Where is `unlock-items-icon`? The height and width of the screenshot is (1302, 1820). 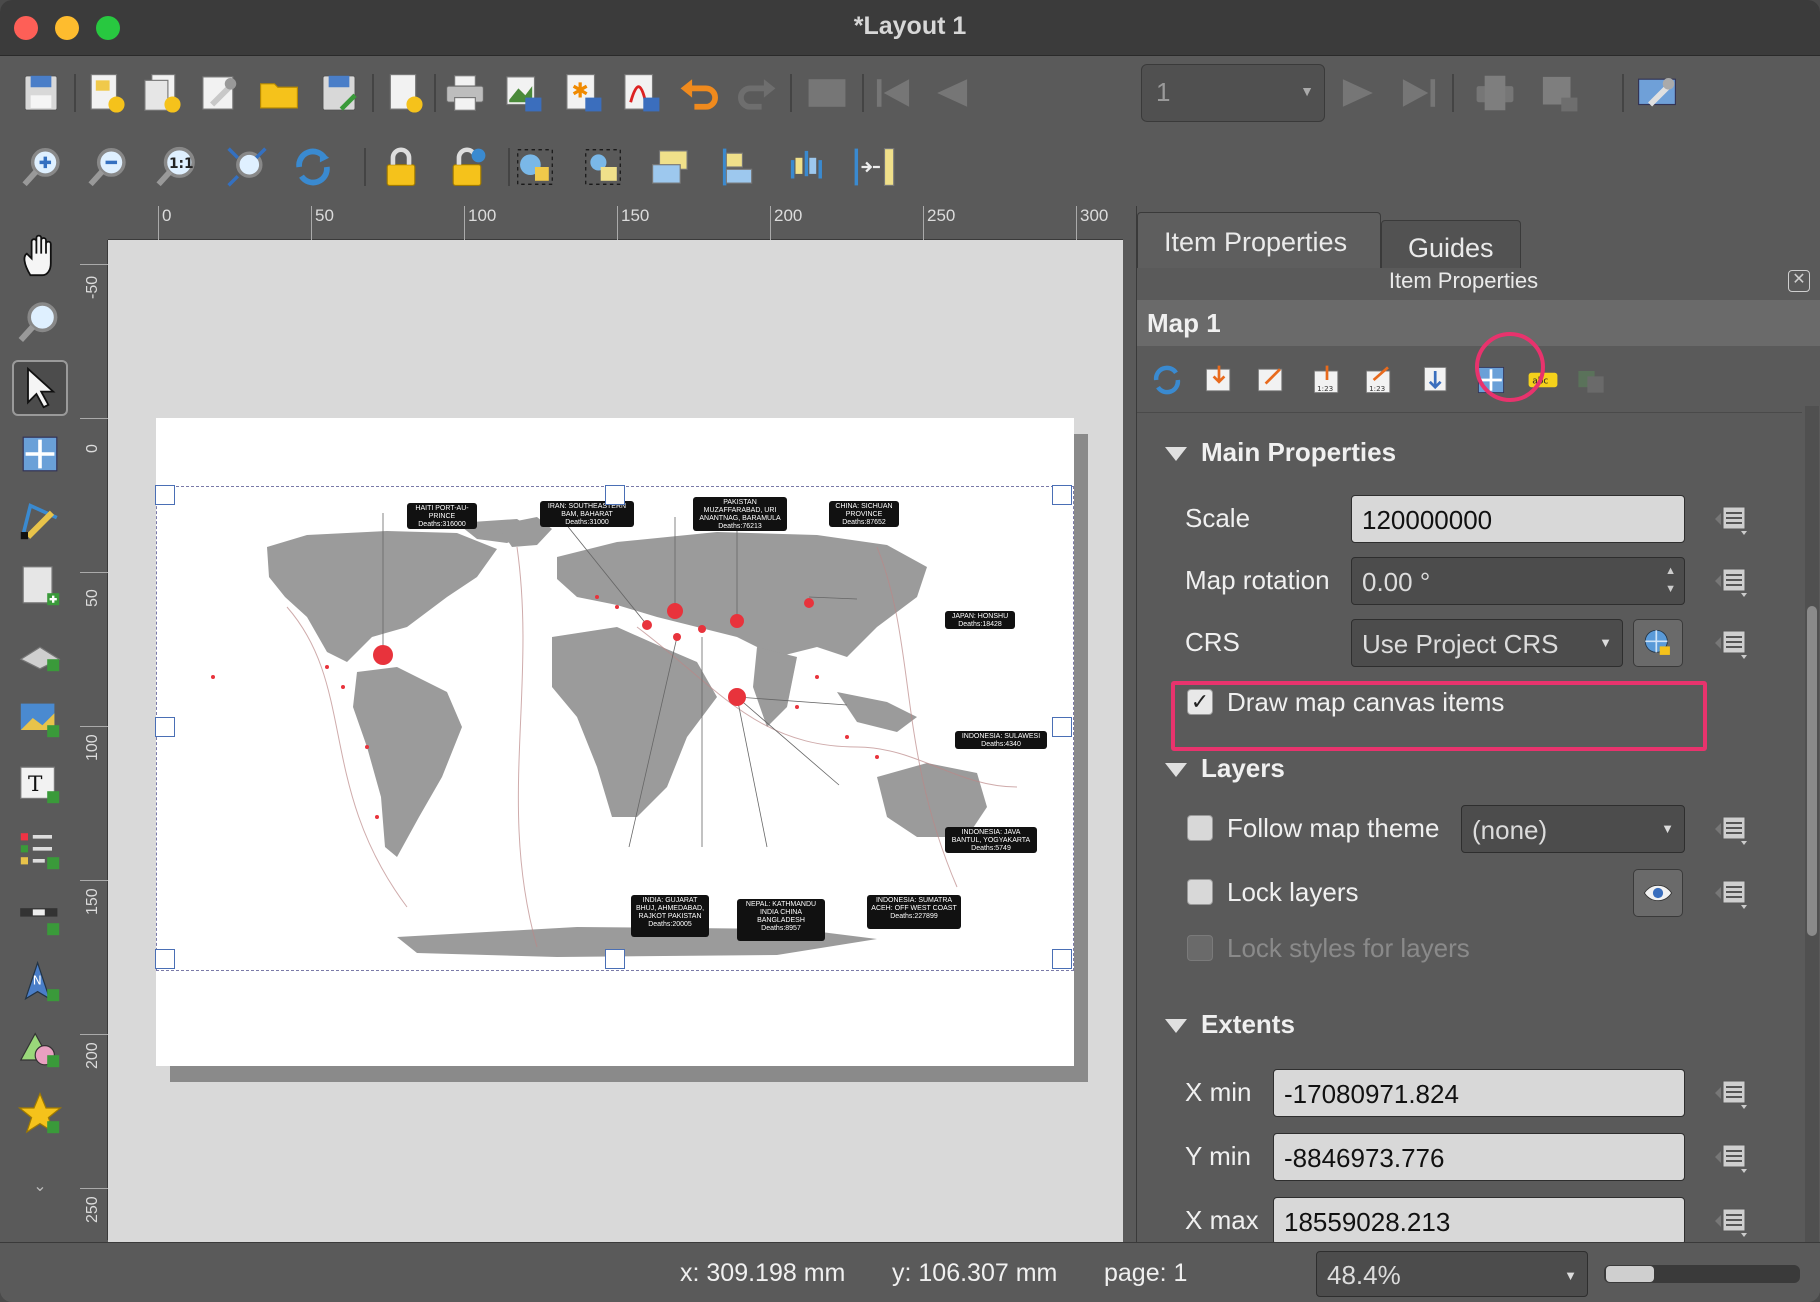
unlock-items-icon is located at coordinates (467, 167).